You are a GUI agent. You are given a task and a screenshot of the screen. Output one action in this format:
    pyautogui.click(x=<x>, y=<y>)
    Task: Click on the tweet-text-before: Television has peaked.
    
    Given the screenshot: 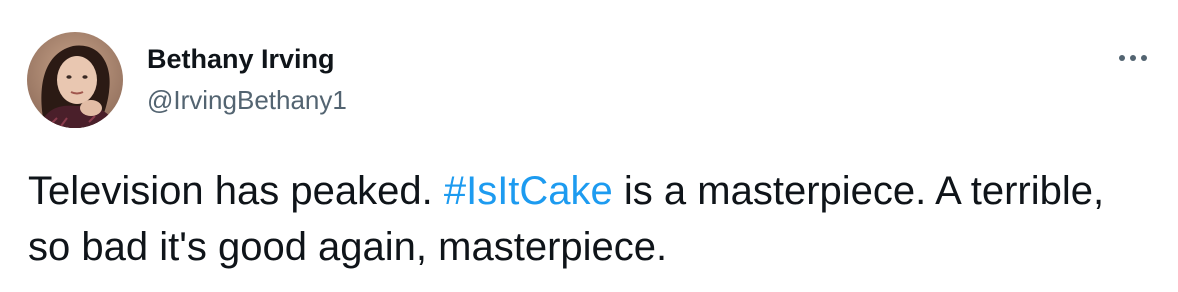 What is the action you would take?
    pyautogui.click(x=236, y=191)
    